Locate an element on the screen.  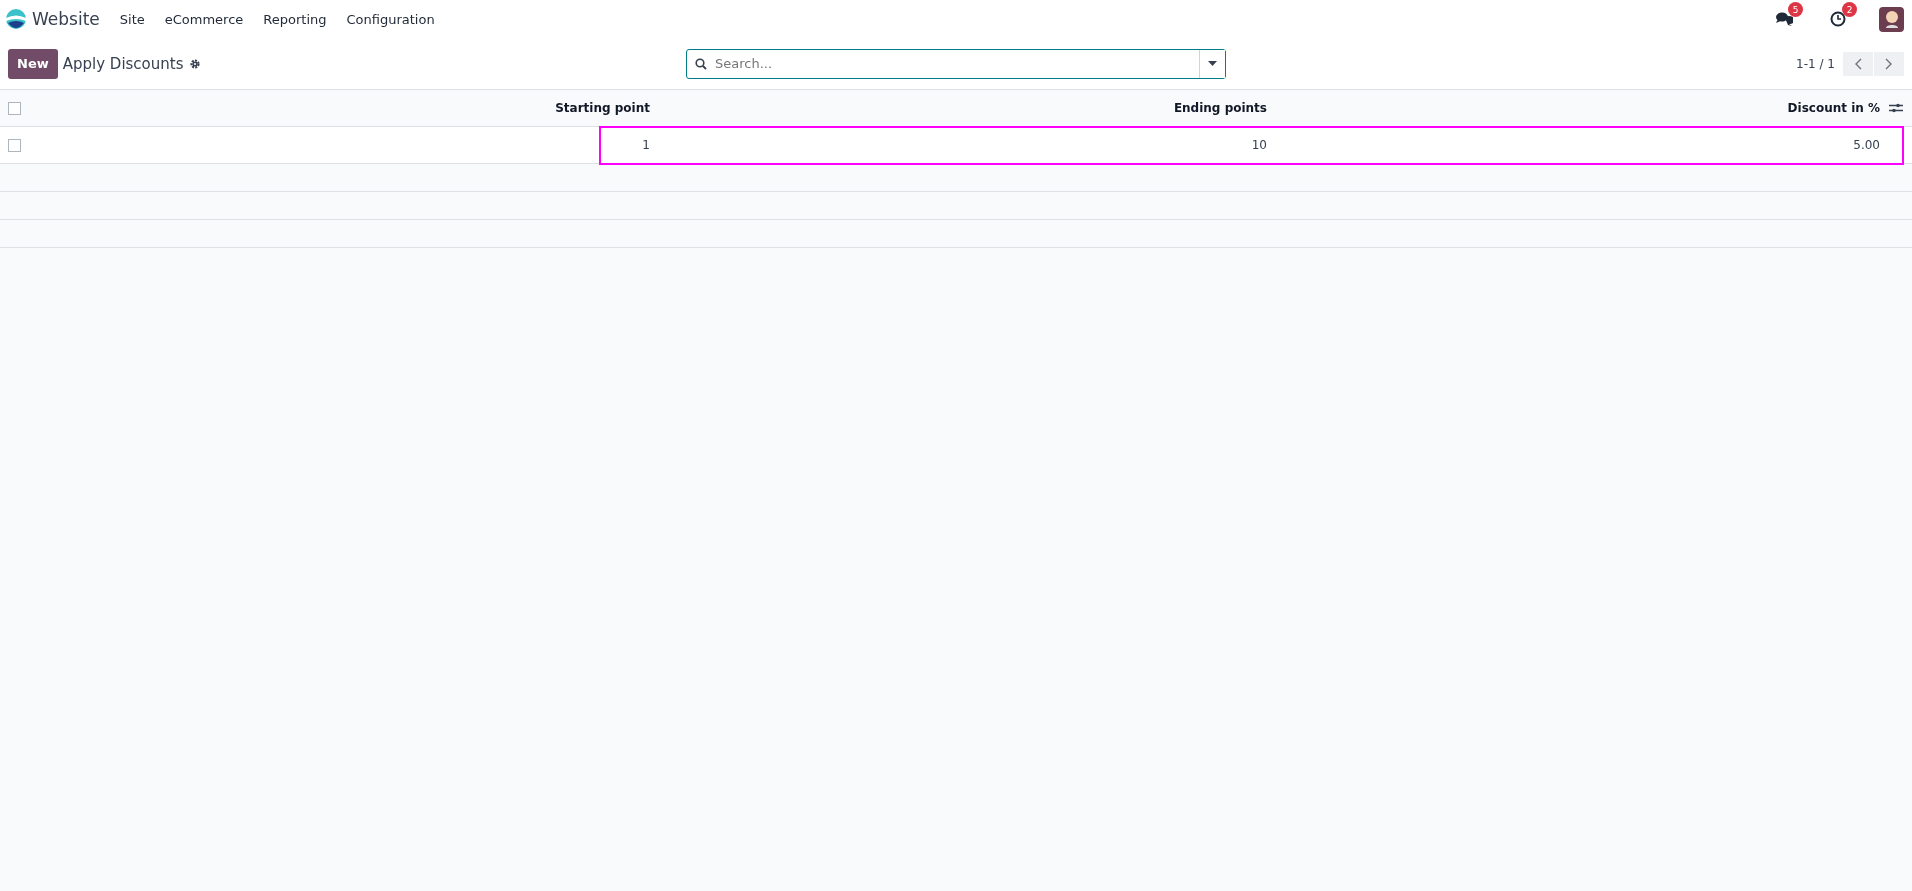
column-header: Starting point is located at coordinates (345, 108).